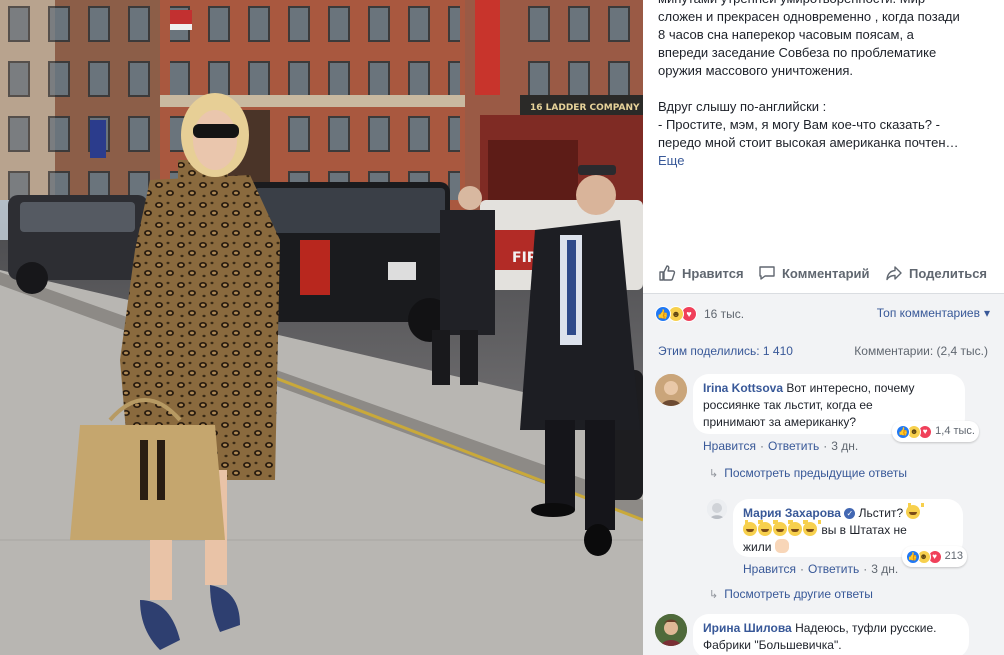 Image resolution: width=1004 pixels, height=655 pixels. Describe the element at coordinates (850, 388) in the screenshot. I see `comment-text: Вот интересно, почему` at that location.